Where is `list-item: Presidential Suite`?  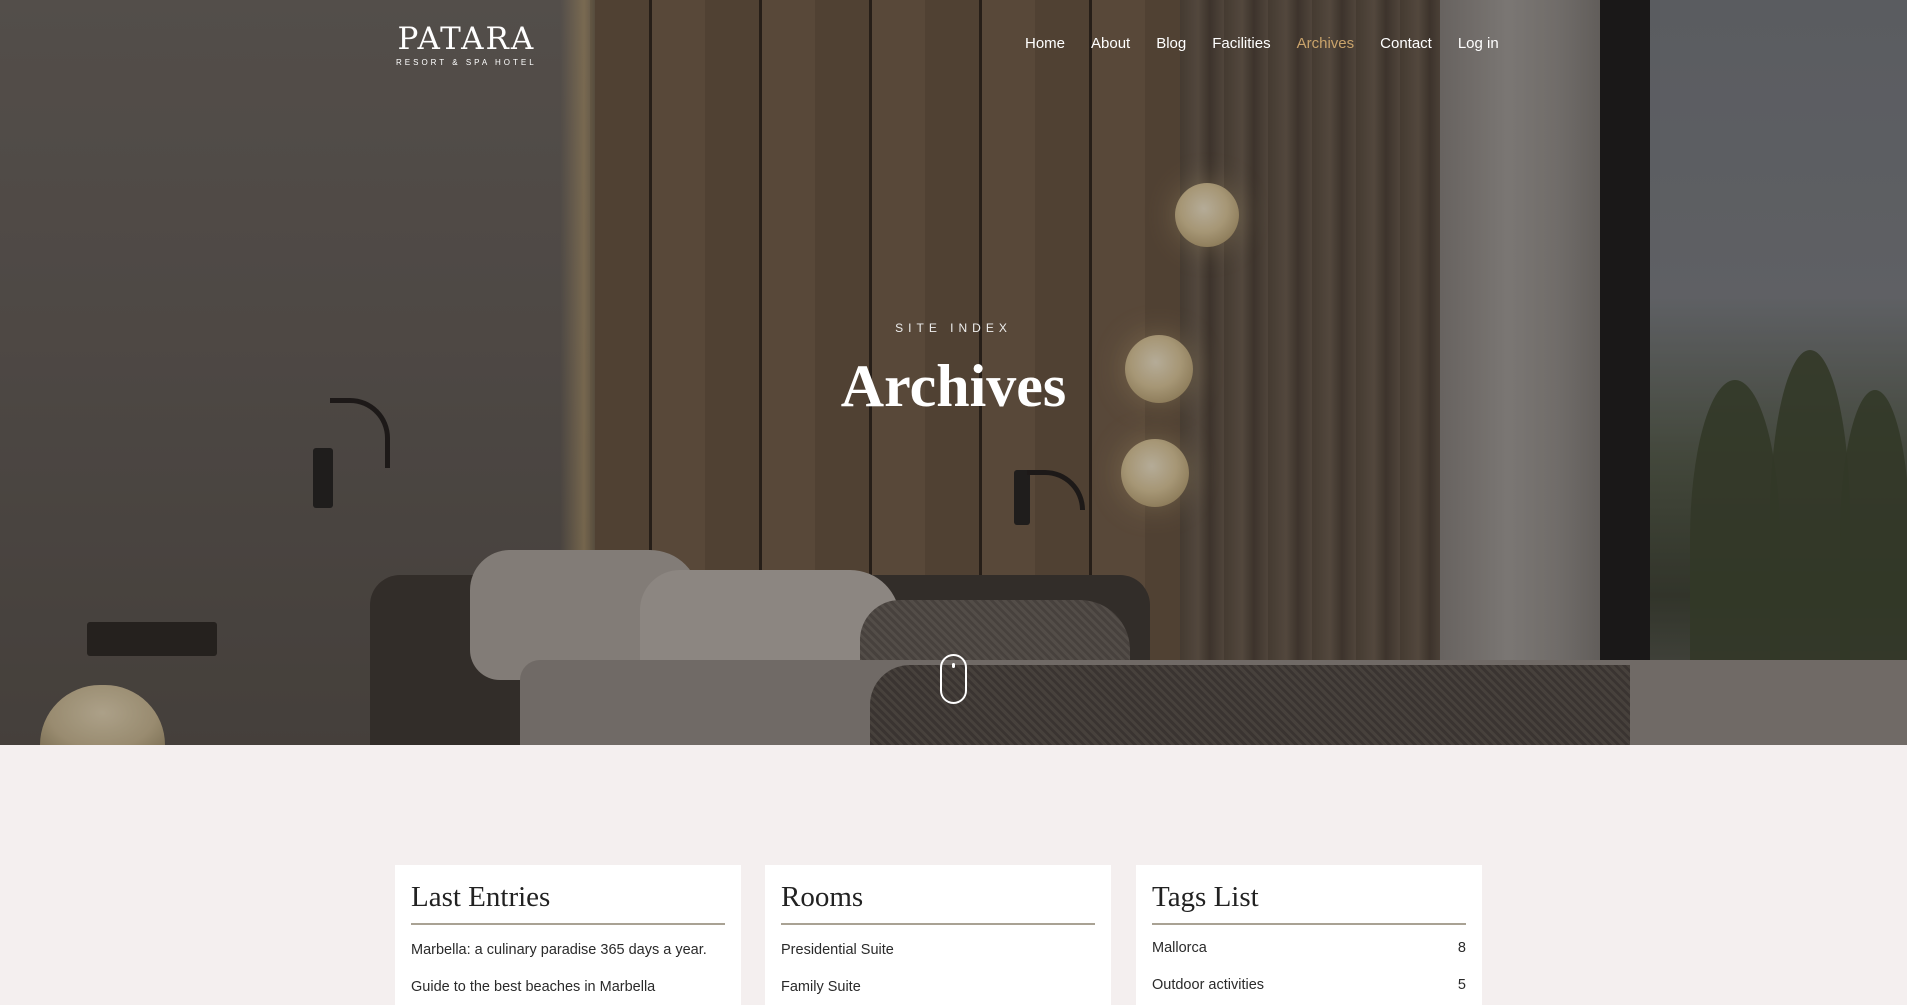
list-item: Presidential Suite is located at coordinates (938, 950).